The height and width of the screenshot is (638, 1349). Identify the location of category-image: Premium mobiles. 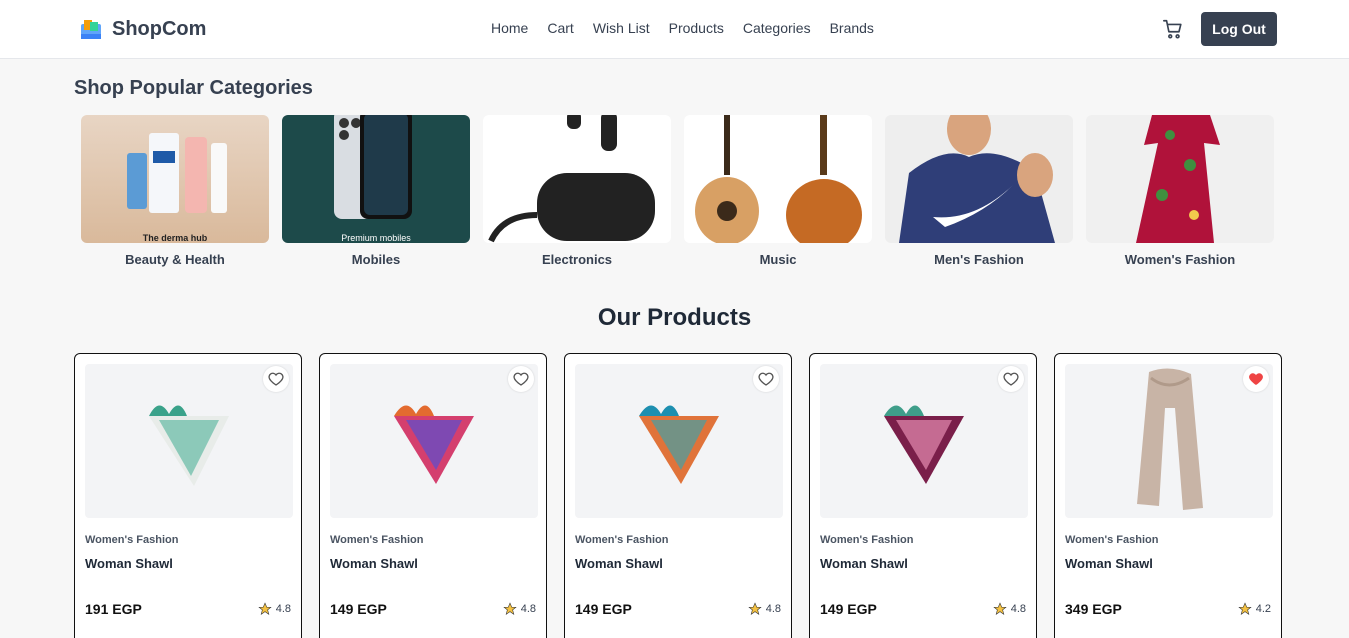
(376, 179).